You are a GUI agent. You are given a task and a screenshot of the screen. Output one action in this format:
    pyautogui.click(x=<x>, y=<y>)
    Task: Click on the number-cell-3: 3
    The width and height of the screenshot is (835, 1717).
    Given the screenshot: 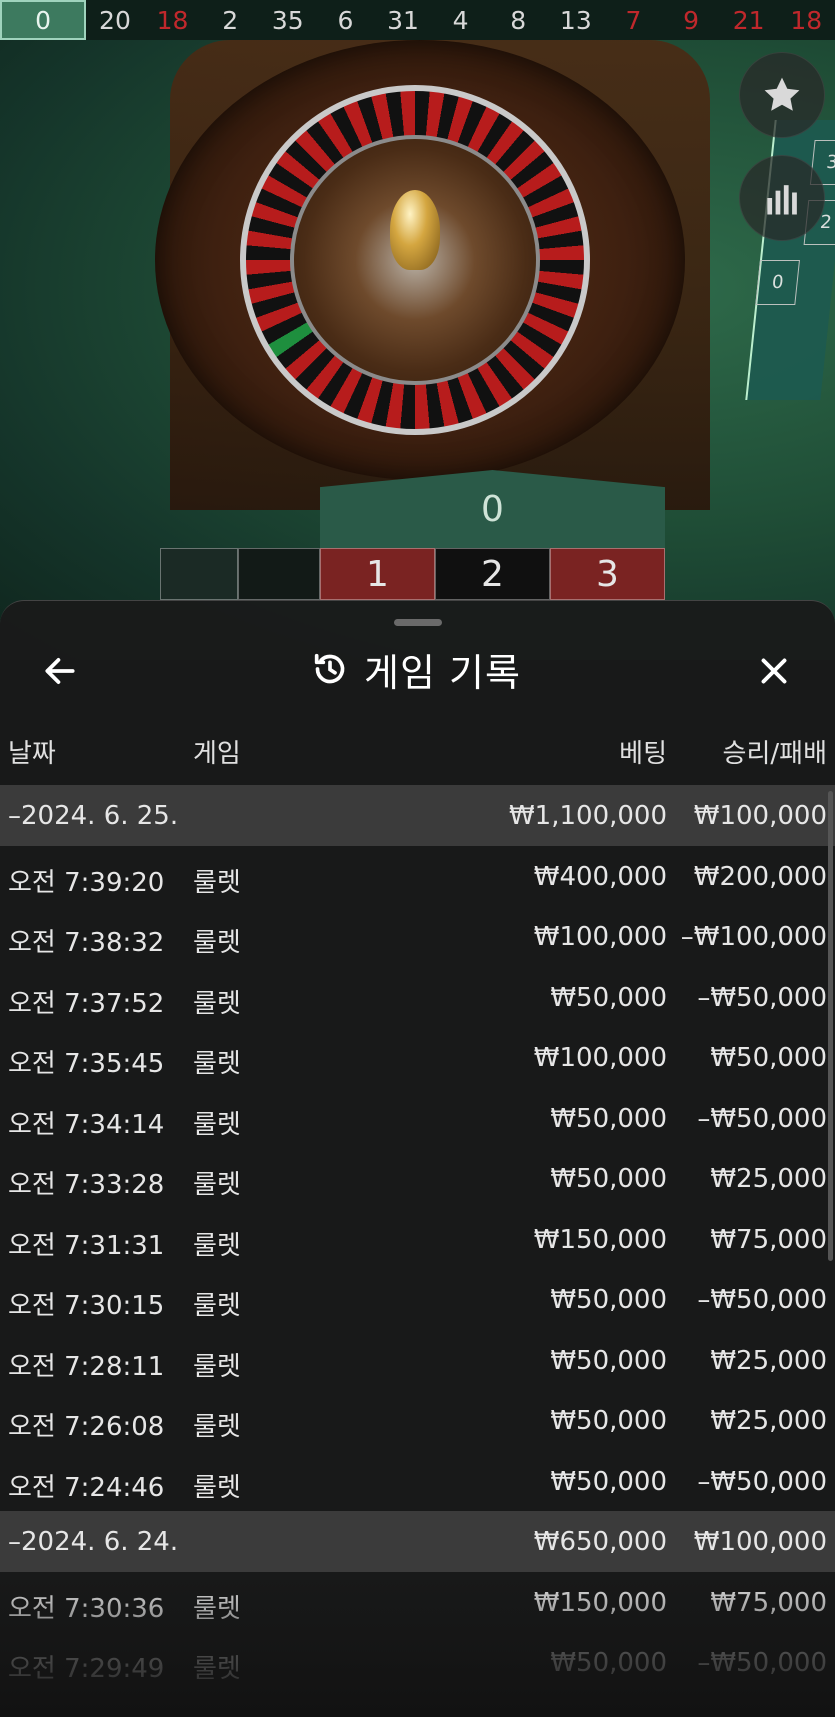 What is the action you would take?
    pyautogui.click(x=607, y=574)
    